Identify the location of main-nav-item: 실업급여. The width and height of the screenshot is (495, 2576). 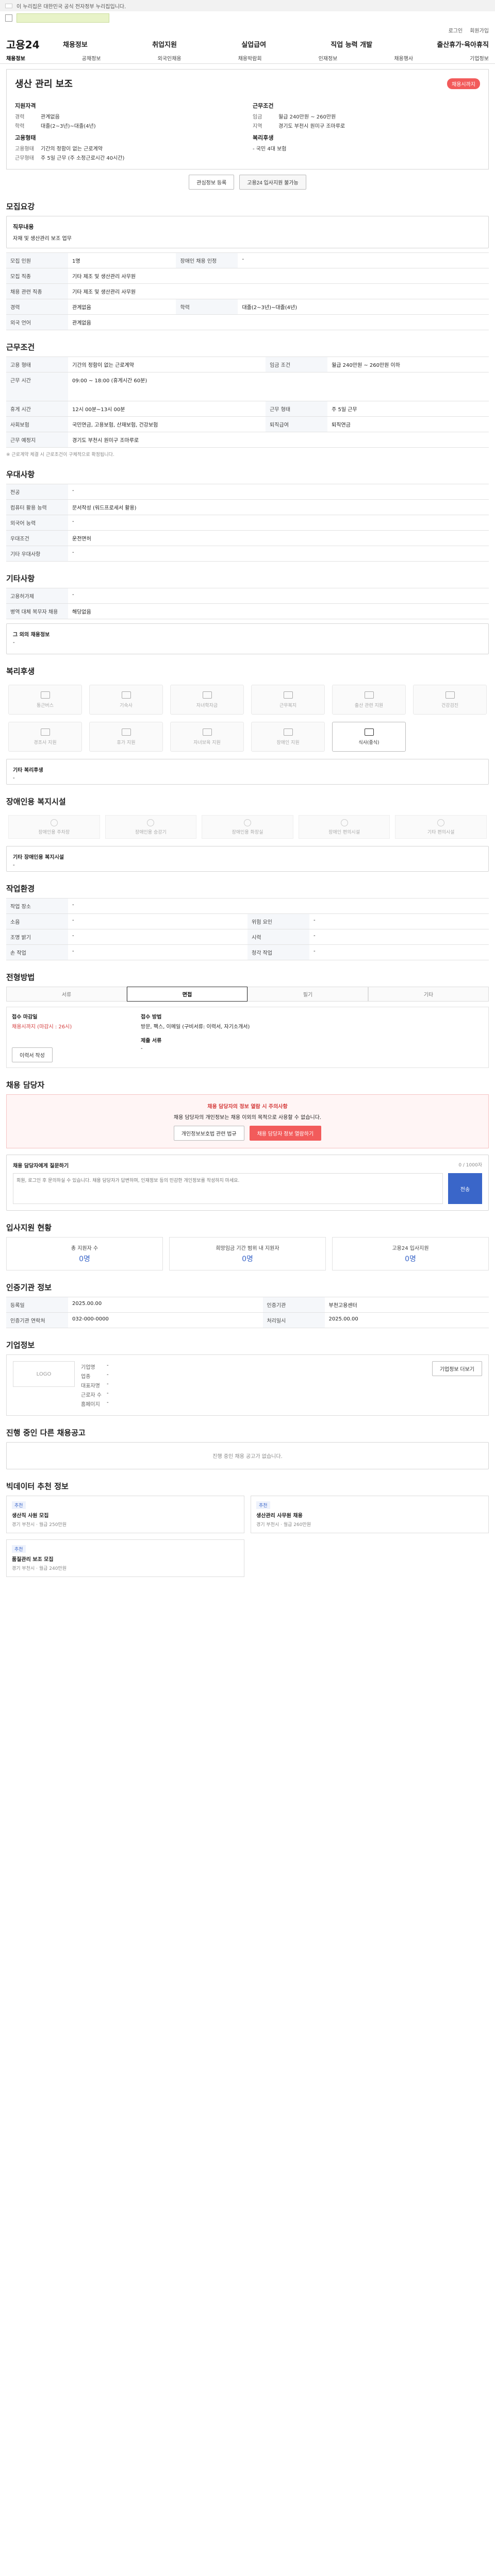
(253, 44).